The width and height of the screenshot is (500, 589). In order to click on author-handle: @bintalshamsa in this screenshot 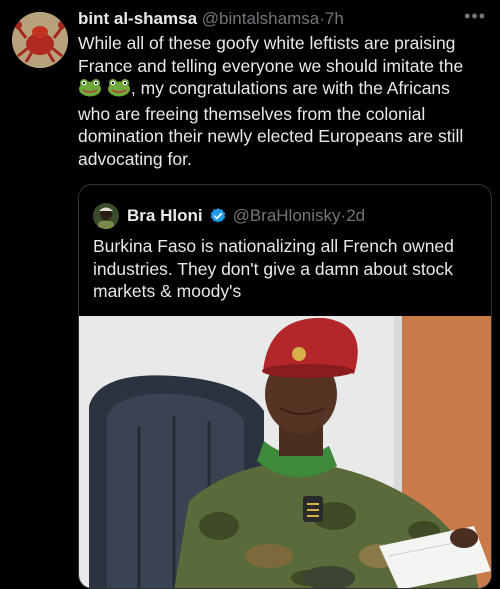, I will do `click(260, 18)`.